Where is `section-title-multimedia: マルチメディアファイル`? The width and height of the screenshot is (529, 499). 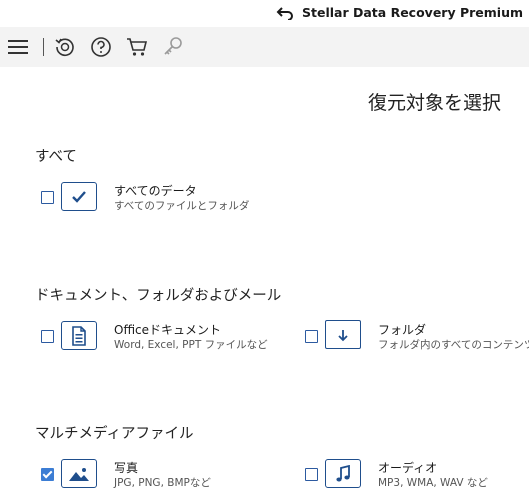 section-title-multimedia: マルチメディアファイル is located at coordinates (114, 434).